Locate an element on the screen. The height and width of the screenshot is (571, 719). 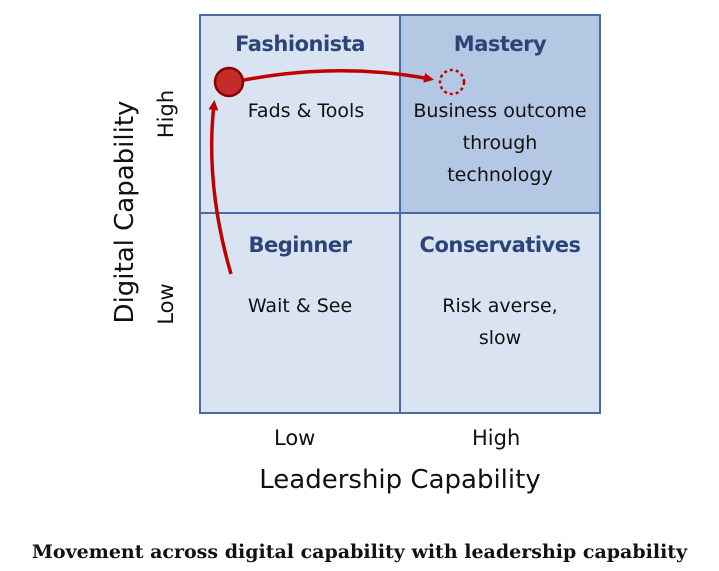
quadrant-title: Conservatives is located at coordinates (500, 245).